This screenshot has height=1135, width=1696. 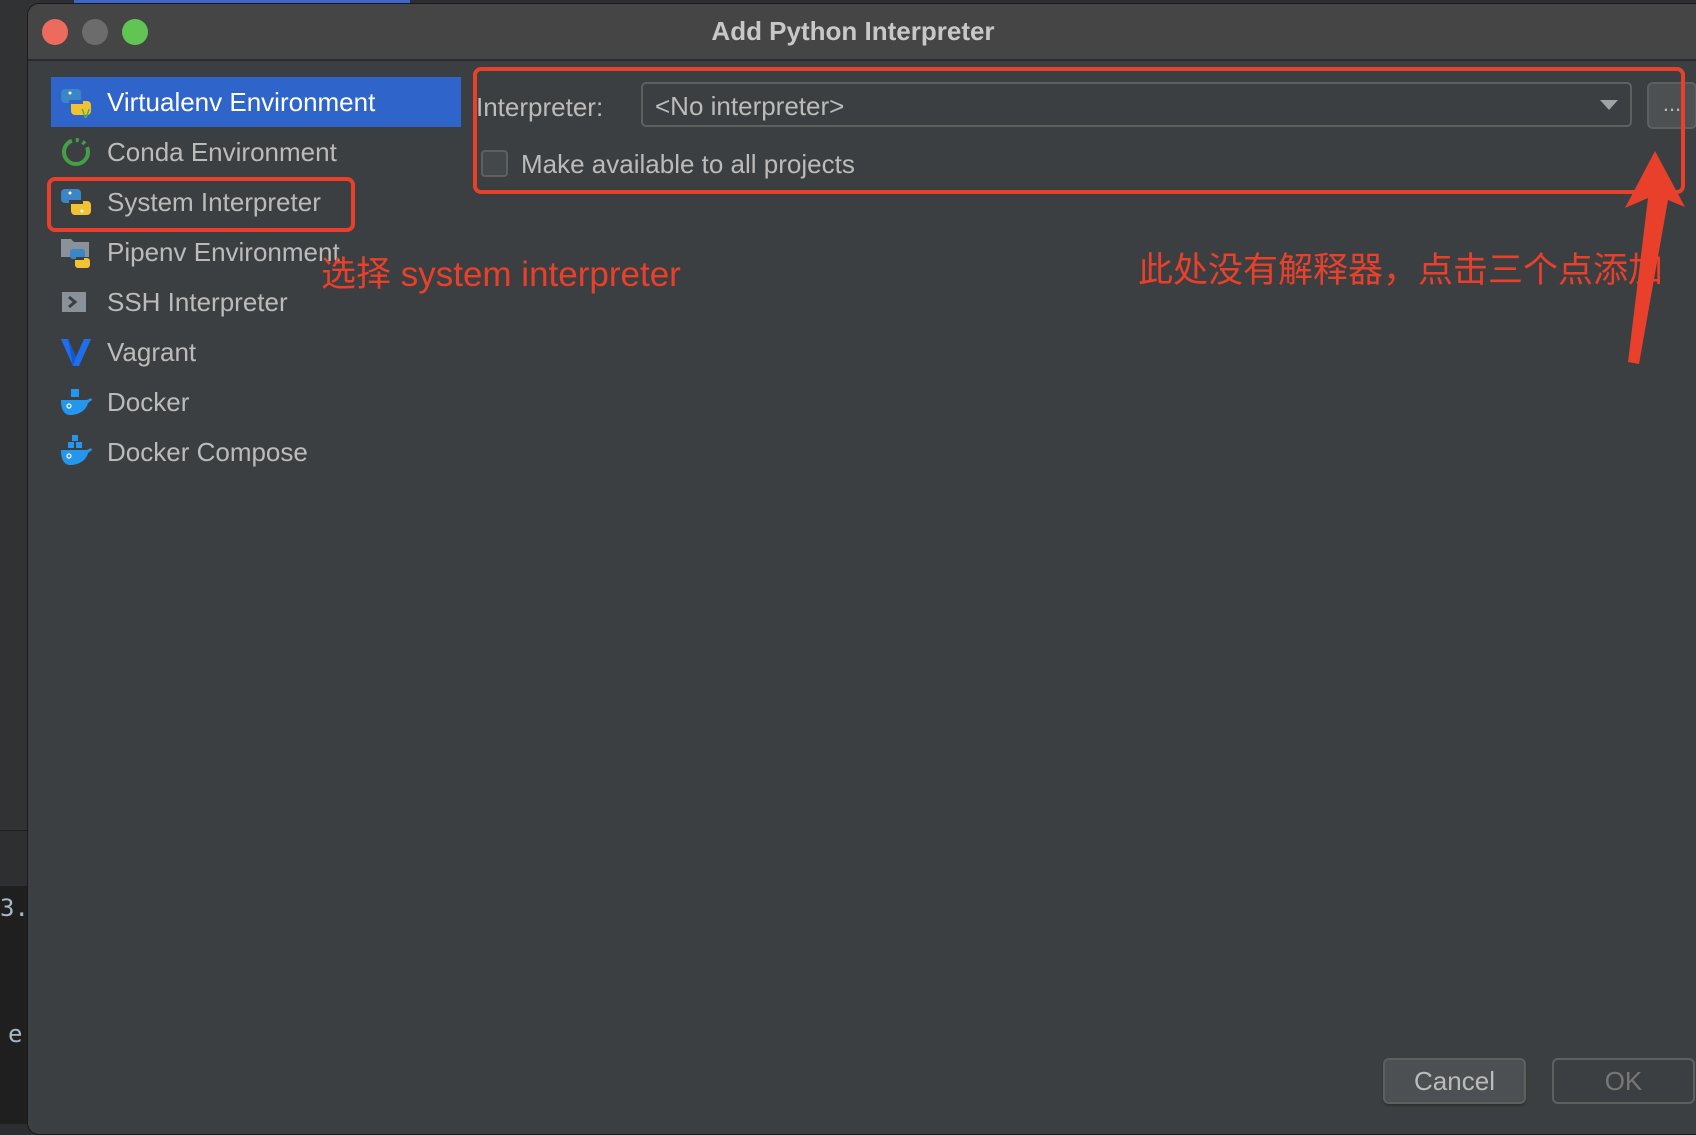 I want to click on sidebar-item-docker: Docker, so click(x=256, y=402).